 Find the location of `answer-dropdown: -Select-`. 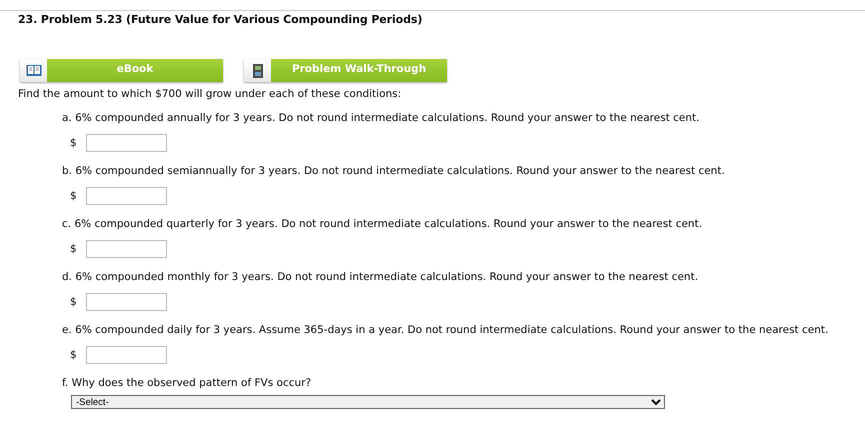

answer-dropdown: -Select- is located at coordinates (368, 402).